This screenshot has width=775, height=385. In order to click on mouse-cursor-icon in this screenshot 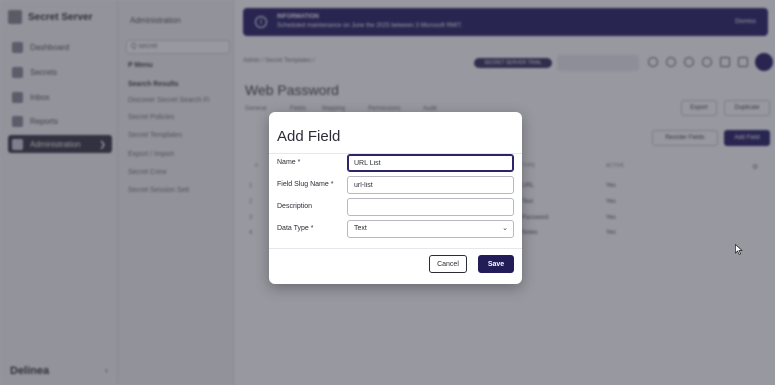, I will do `click(739, 249)`.